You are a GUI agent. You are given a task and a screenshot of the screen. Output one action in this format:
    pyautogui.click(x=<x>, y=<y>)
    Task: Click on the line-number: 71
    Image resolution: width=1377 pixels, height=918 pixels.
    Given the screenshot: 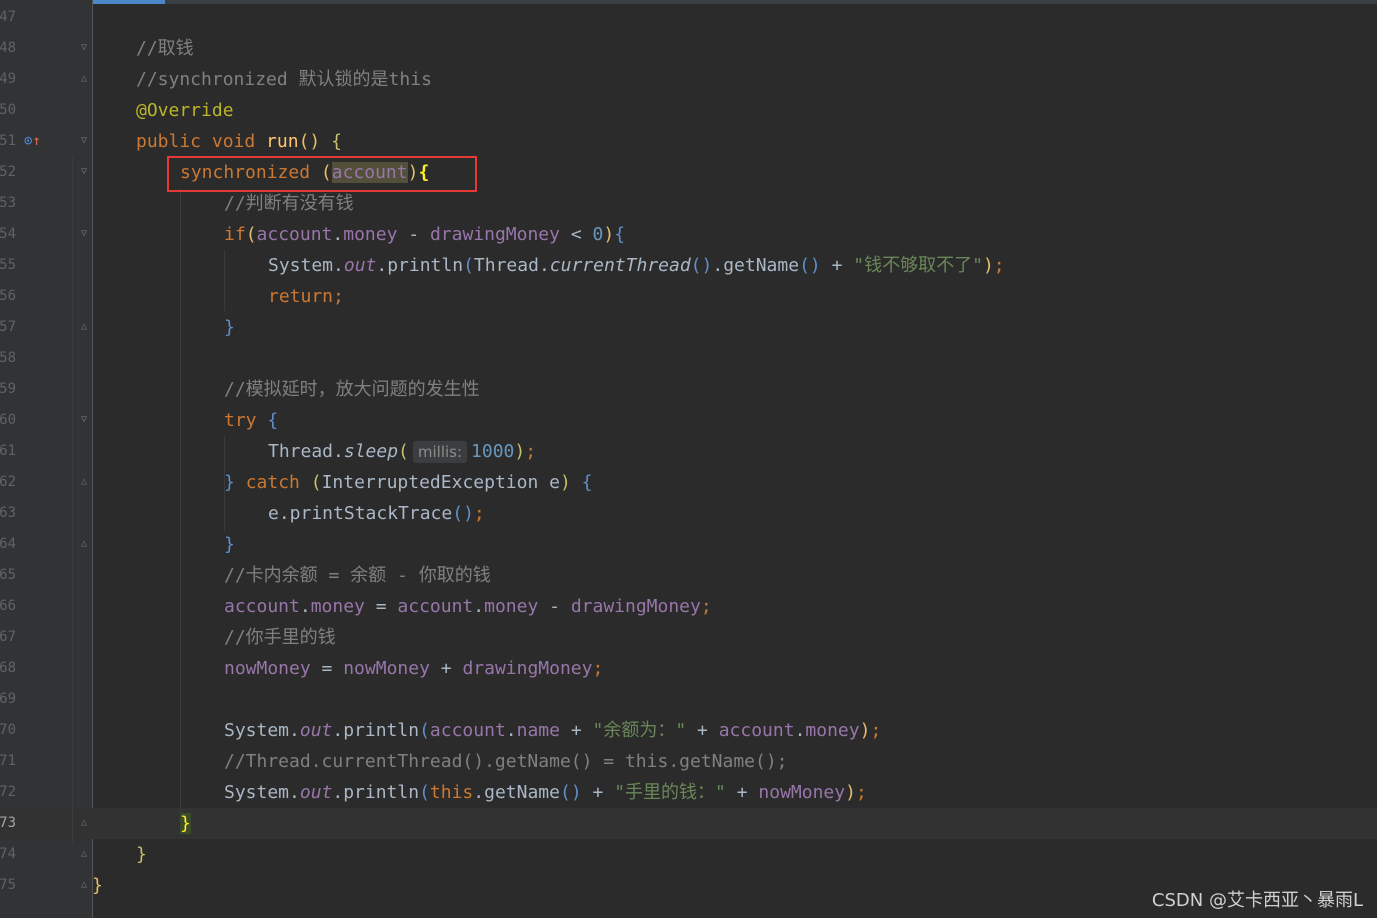 What is the action you would take?
    pyautogui.click(x=8, y=761)
    